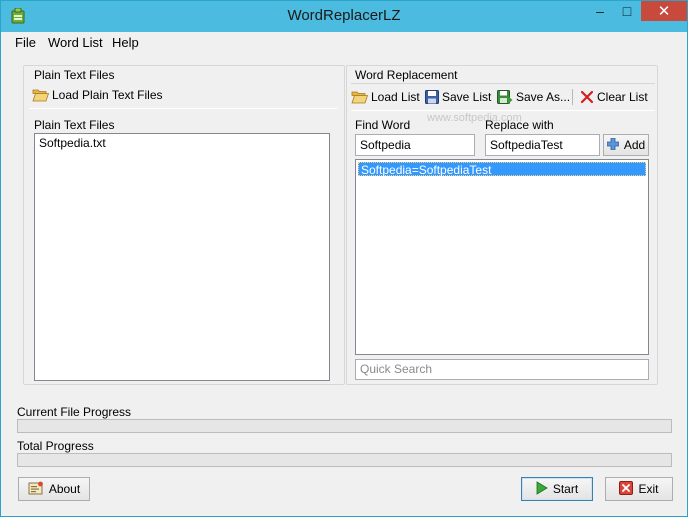 This screenshot has width=688, height=517. What do you see at coordinates (542, 145) in the screenshot?
I see `replace-with-input: SoftpediaTest` at bounding box center [542, 145].